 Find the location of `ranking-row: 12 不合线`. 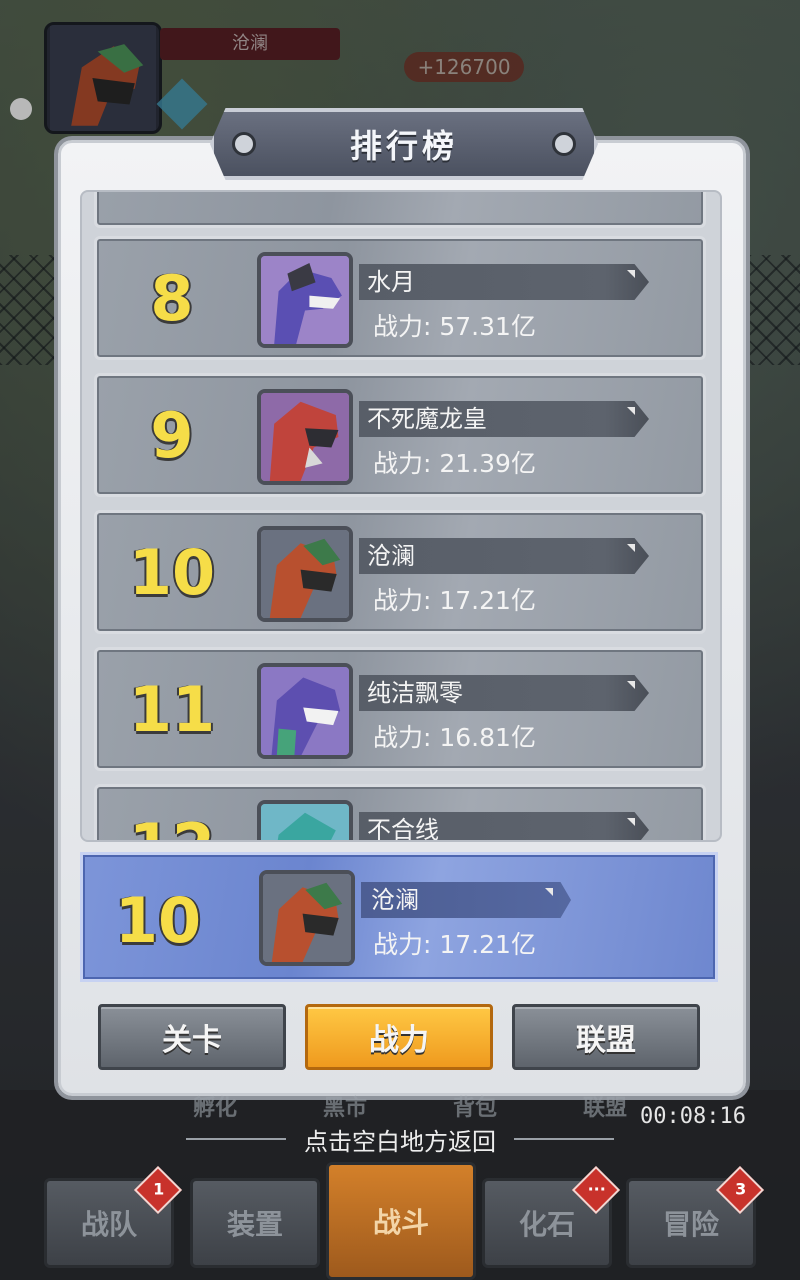

ranking-row: 12 不合线 is located at coordinates (400, 813).